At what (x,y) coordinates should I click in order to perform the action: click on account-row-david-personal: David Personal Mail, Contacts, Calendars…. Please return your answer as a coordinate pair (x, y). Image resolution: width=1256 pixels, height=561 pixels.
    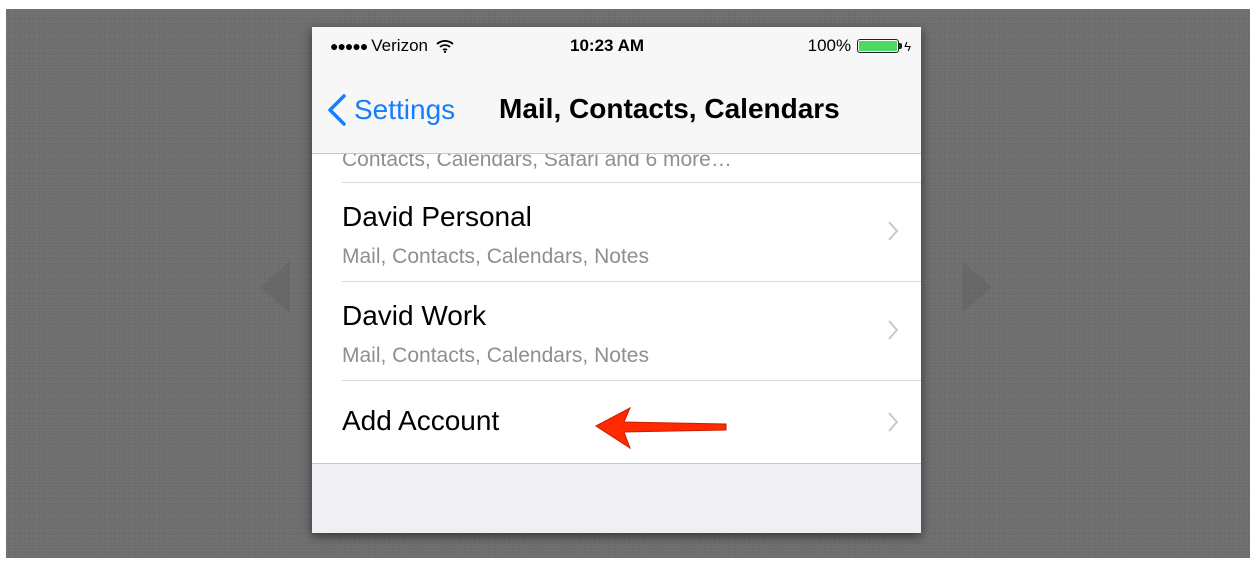
    Looking at the image, I should click on (631, 231).